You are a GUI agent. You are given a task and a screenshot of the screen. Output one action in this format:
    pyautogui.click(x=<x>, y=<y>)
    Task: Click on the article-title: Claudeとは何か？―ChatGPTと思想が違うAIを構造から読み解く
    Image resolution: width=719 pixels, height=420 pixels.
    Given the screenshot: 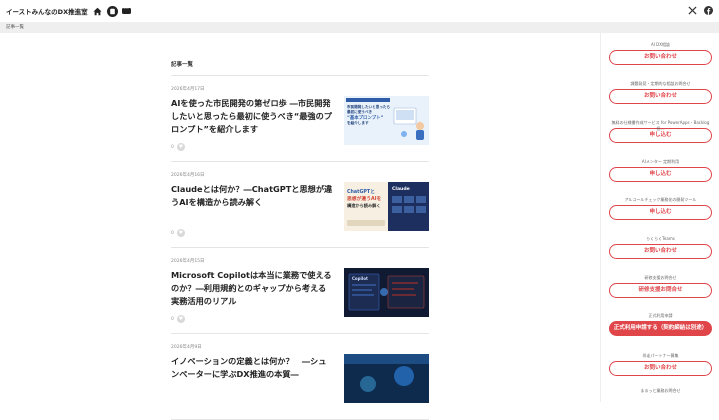 What is the action you would take?
    pyautogui.click(x=252, y=196)
    